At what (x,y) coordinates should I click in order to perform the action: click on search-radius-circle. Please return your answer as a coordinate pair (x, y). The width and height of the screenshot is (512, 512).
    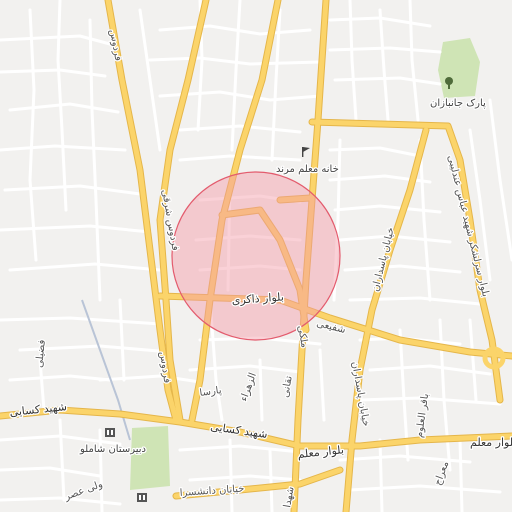
    Looking at the image, I should click on (256, 256).